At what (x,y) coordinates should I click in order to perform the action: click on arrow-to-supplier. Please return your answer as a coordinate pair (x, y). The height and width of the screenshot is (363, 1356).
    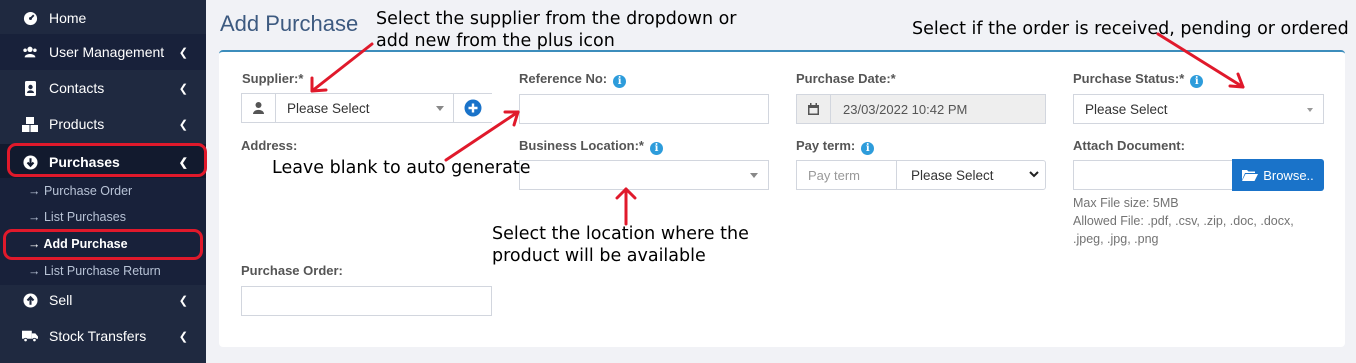
    Looking at the image, I should click on (342, 67).